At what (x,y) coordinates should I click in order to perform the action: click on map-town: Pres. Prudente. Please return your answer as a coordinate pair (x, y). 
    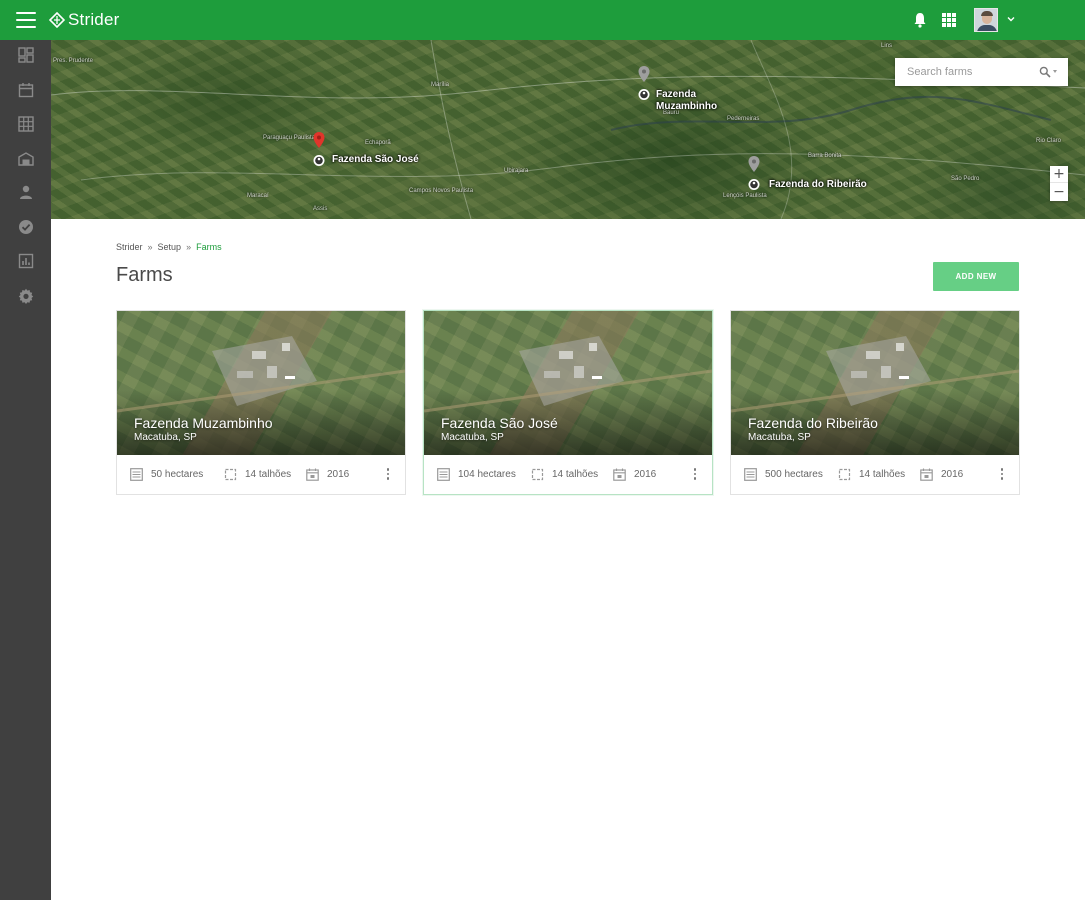
    Looking at the image, I should click on (73, 61).